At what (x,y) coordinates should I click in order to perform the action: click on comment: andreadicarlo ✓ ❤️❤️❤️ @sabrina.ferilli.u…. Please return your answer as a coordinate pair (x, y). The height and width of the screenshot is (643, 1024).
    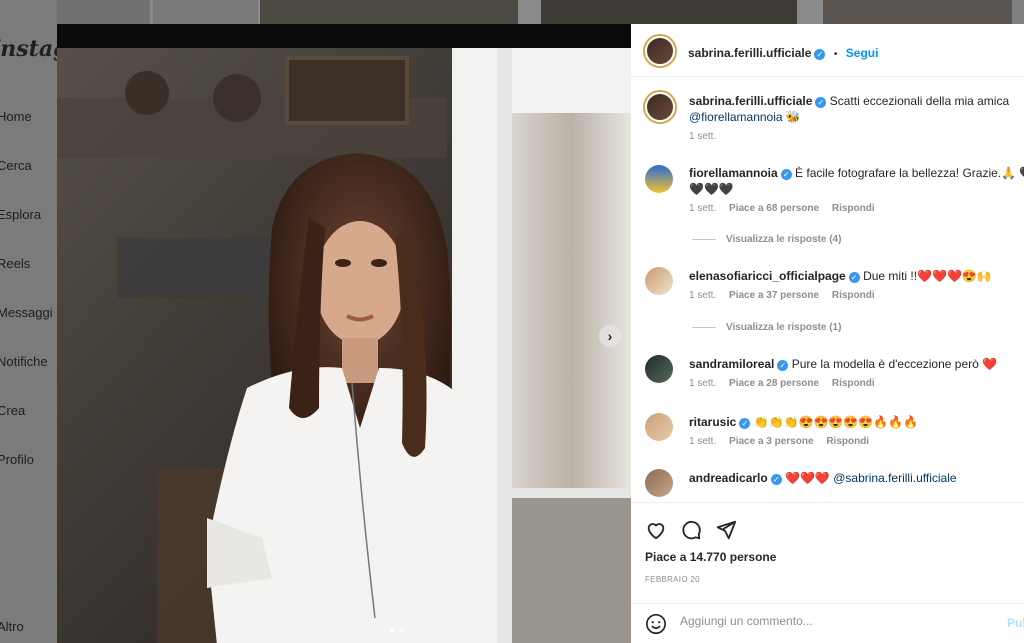
    Looking at the image, I should click on (856, 478).